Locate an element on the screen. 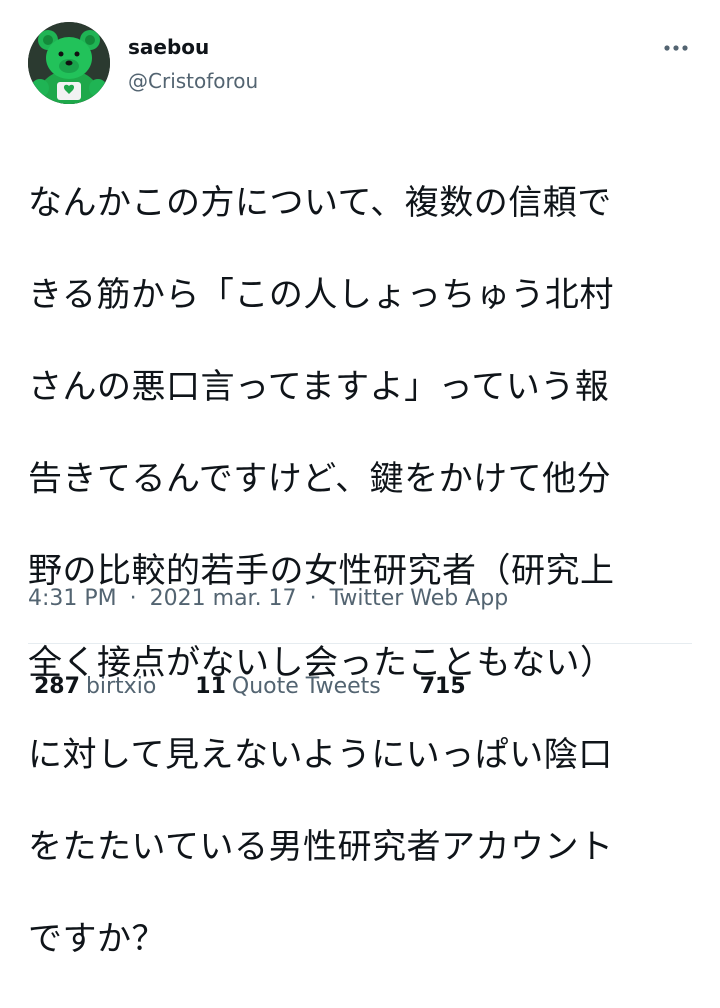  green-teddy-bear-icon is located at coordinates (69, 63).